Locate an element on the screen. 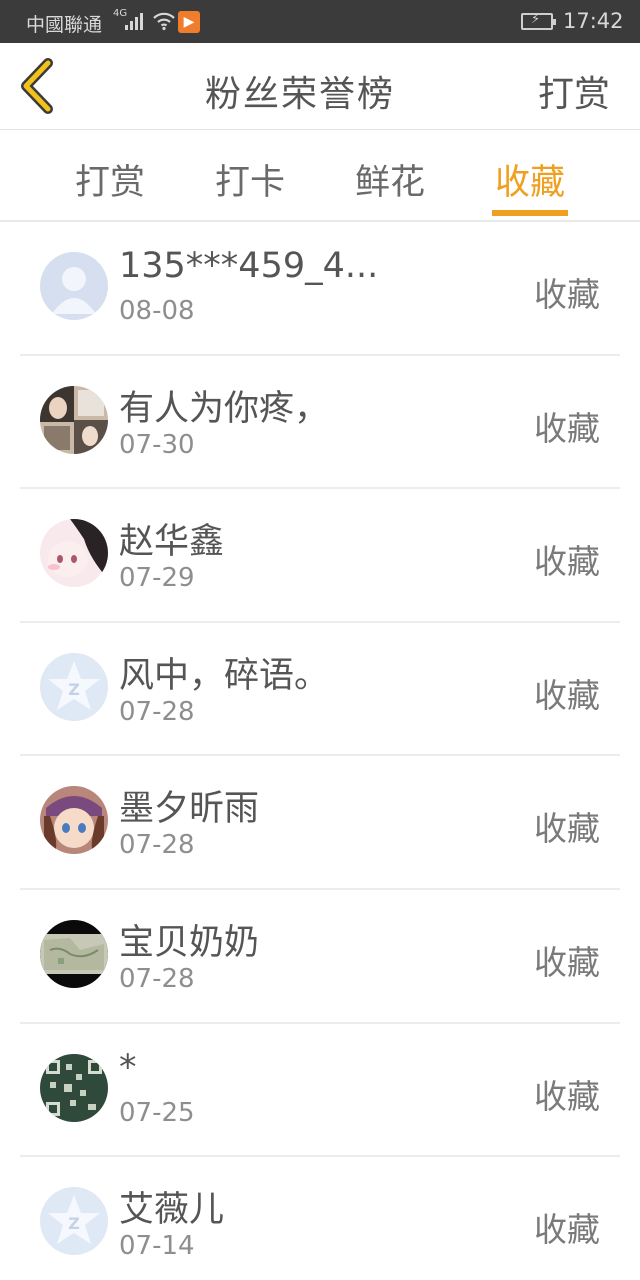  list-item: Z 风中，碎语。 07-28 收藏 is located at coordinates (320, 690).